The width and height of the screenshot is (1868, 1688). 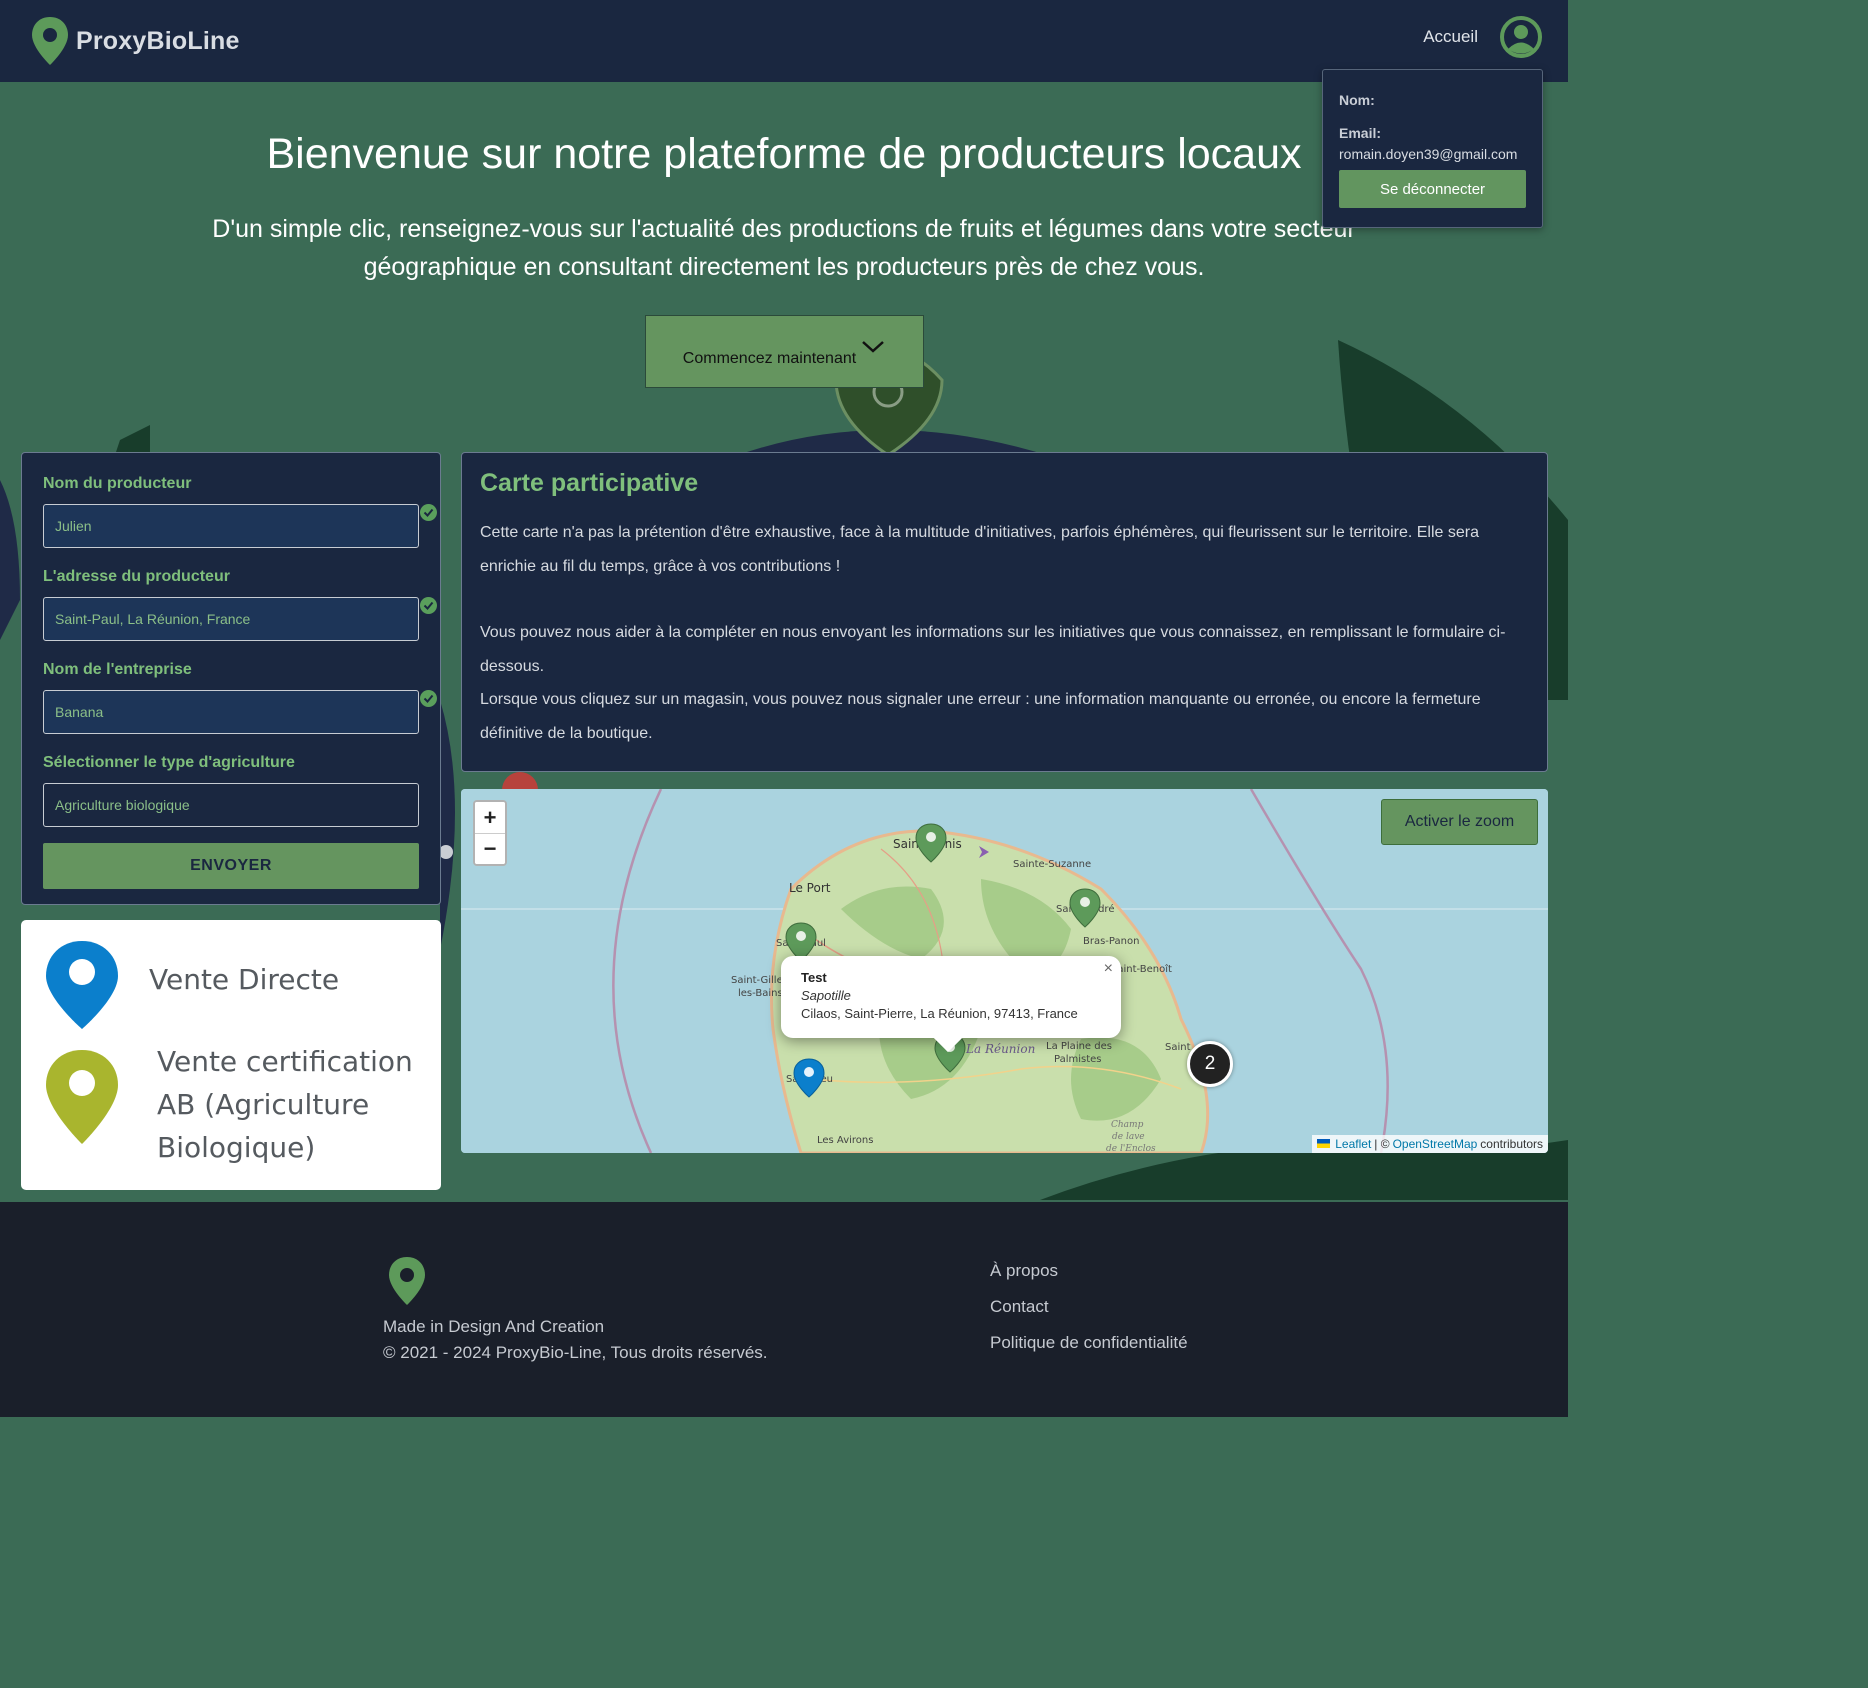 I want to click on submit-button: ENVOYER, so click(x=231, y=866).